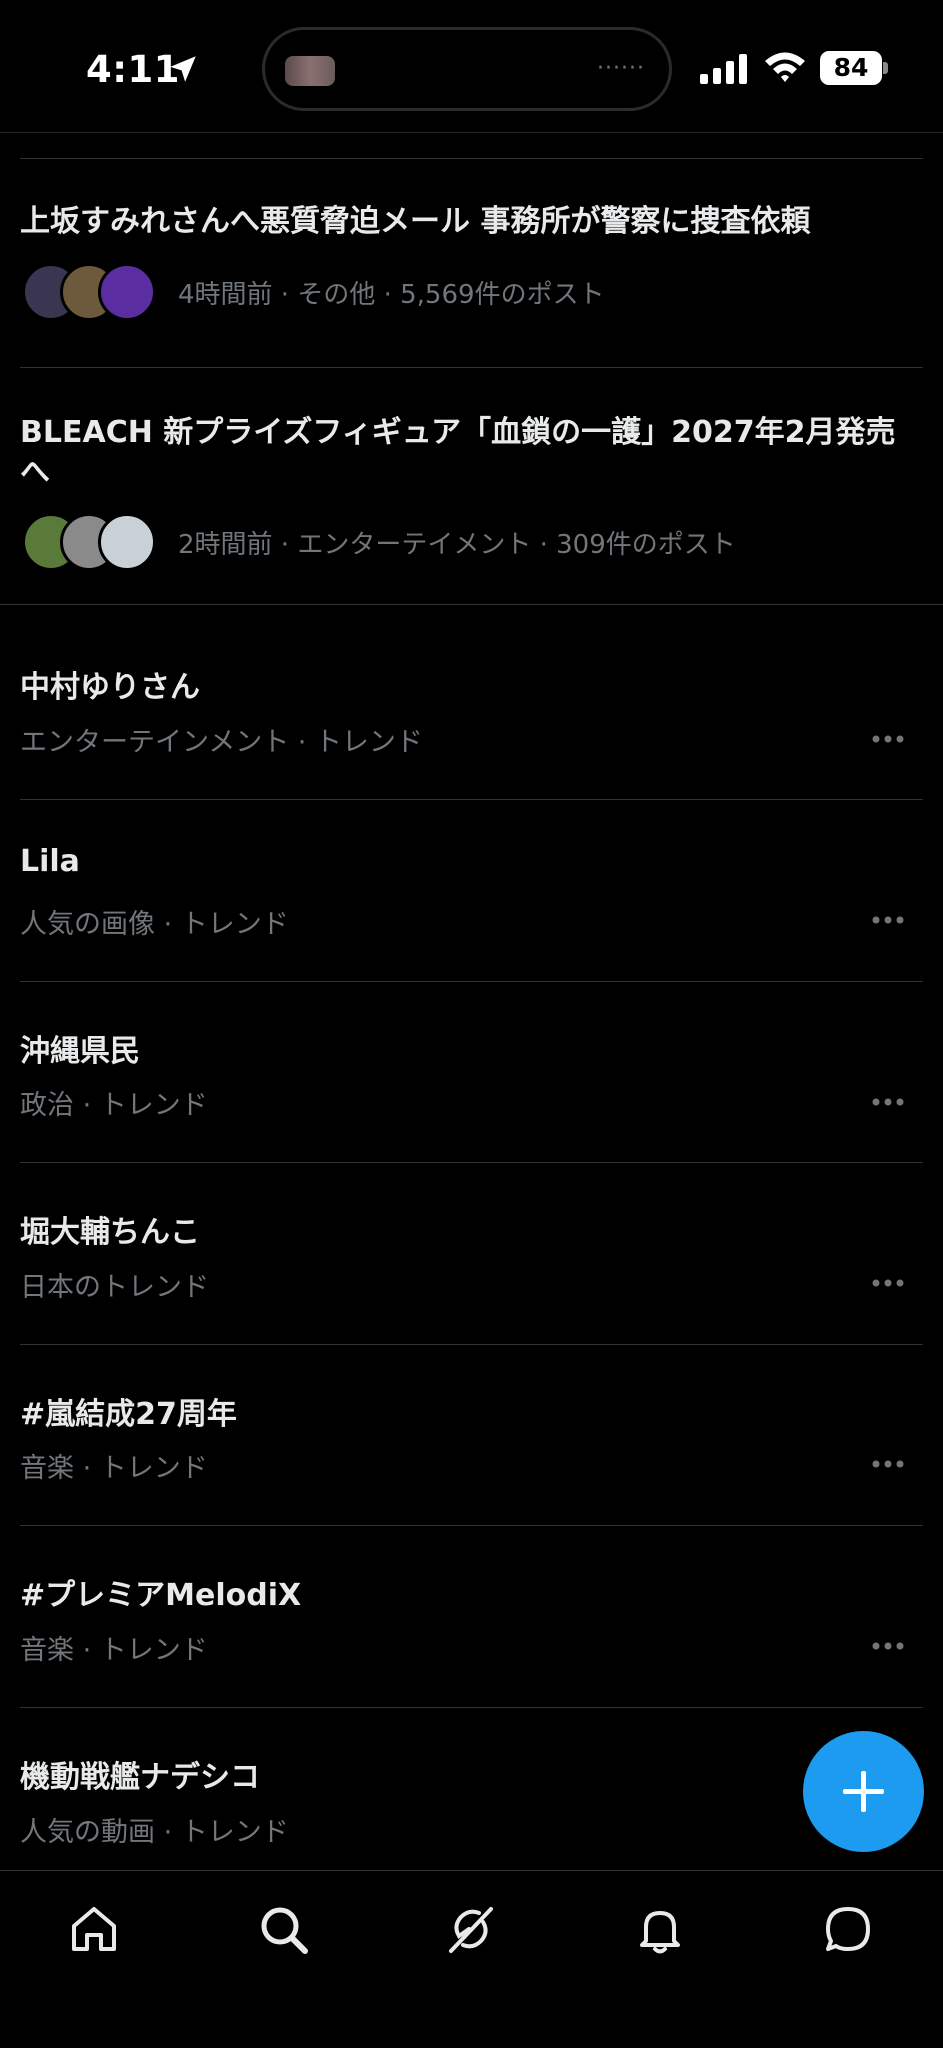 This screenshot has height=2048, width=943. What do you see at coordinates (470, 222) in the screenshot?
I see `news-headline: 上坂すみれさんへ悪質脅迫メール 事務所が警察に捜査依頼` at bounding box center [470, 222].